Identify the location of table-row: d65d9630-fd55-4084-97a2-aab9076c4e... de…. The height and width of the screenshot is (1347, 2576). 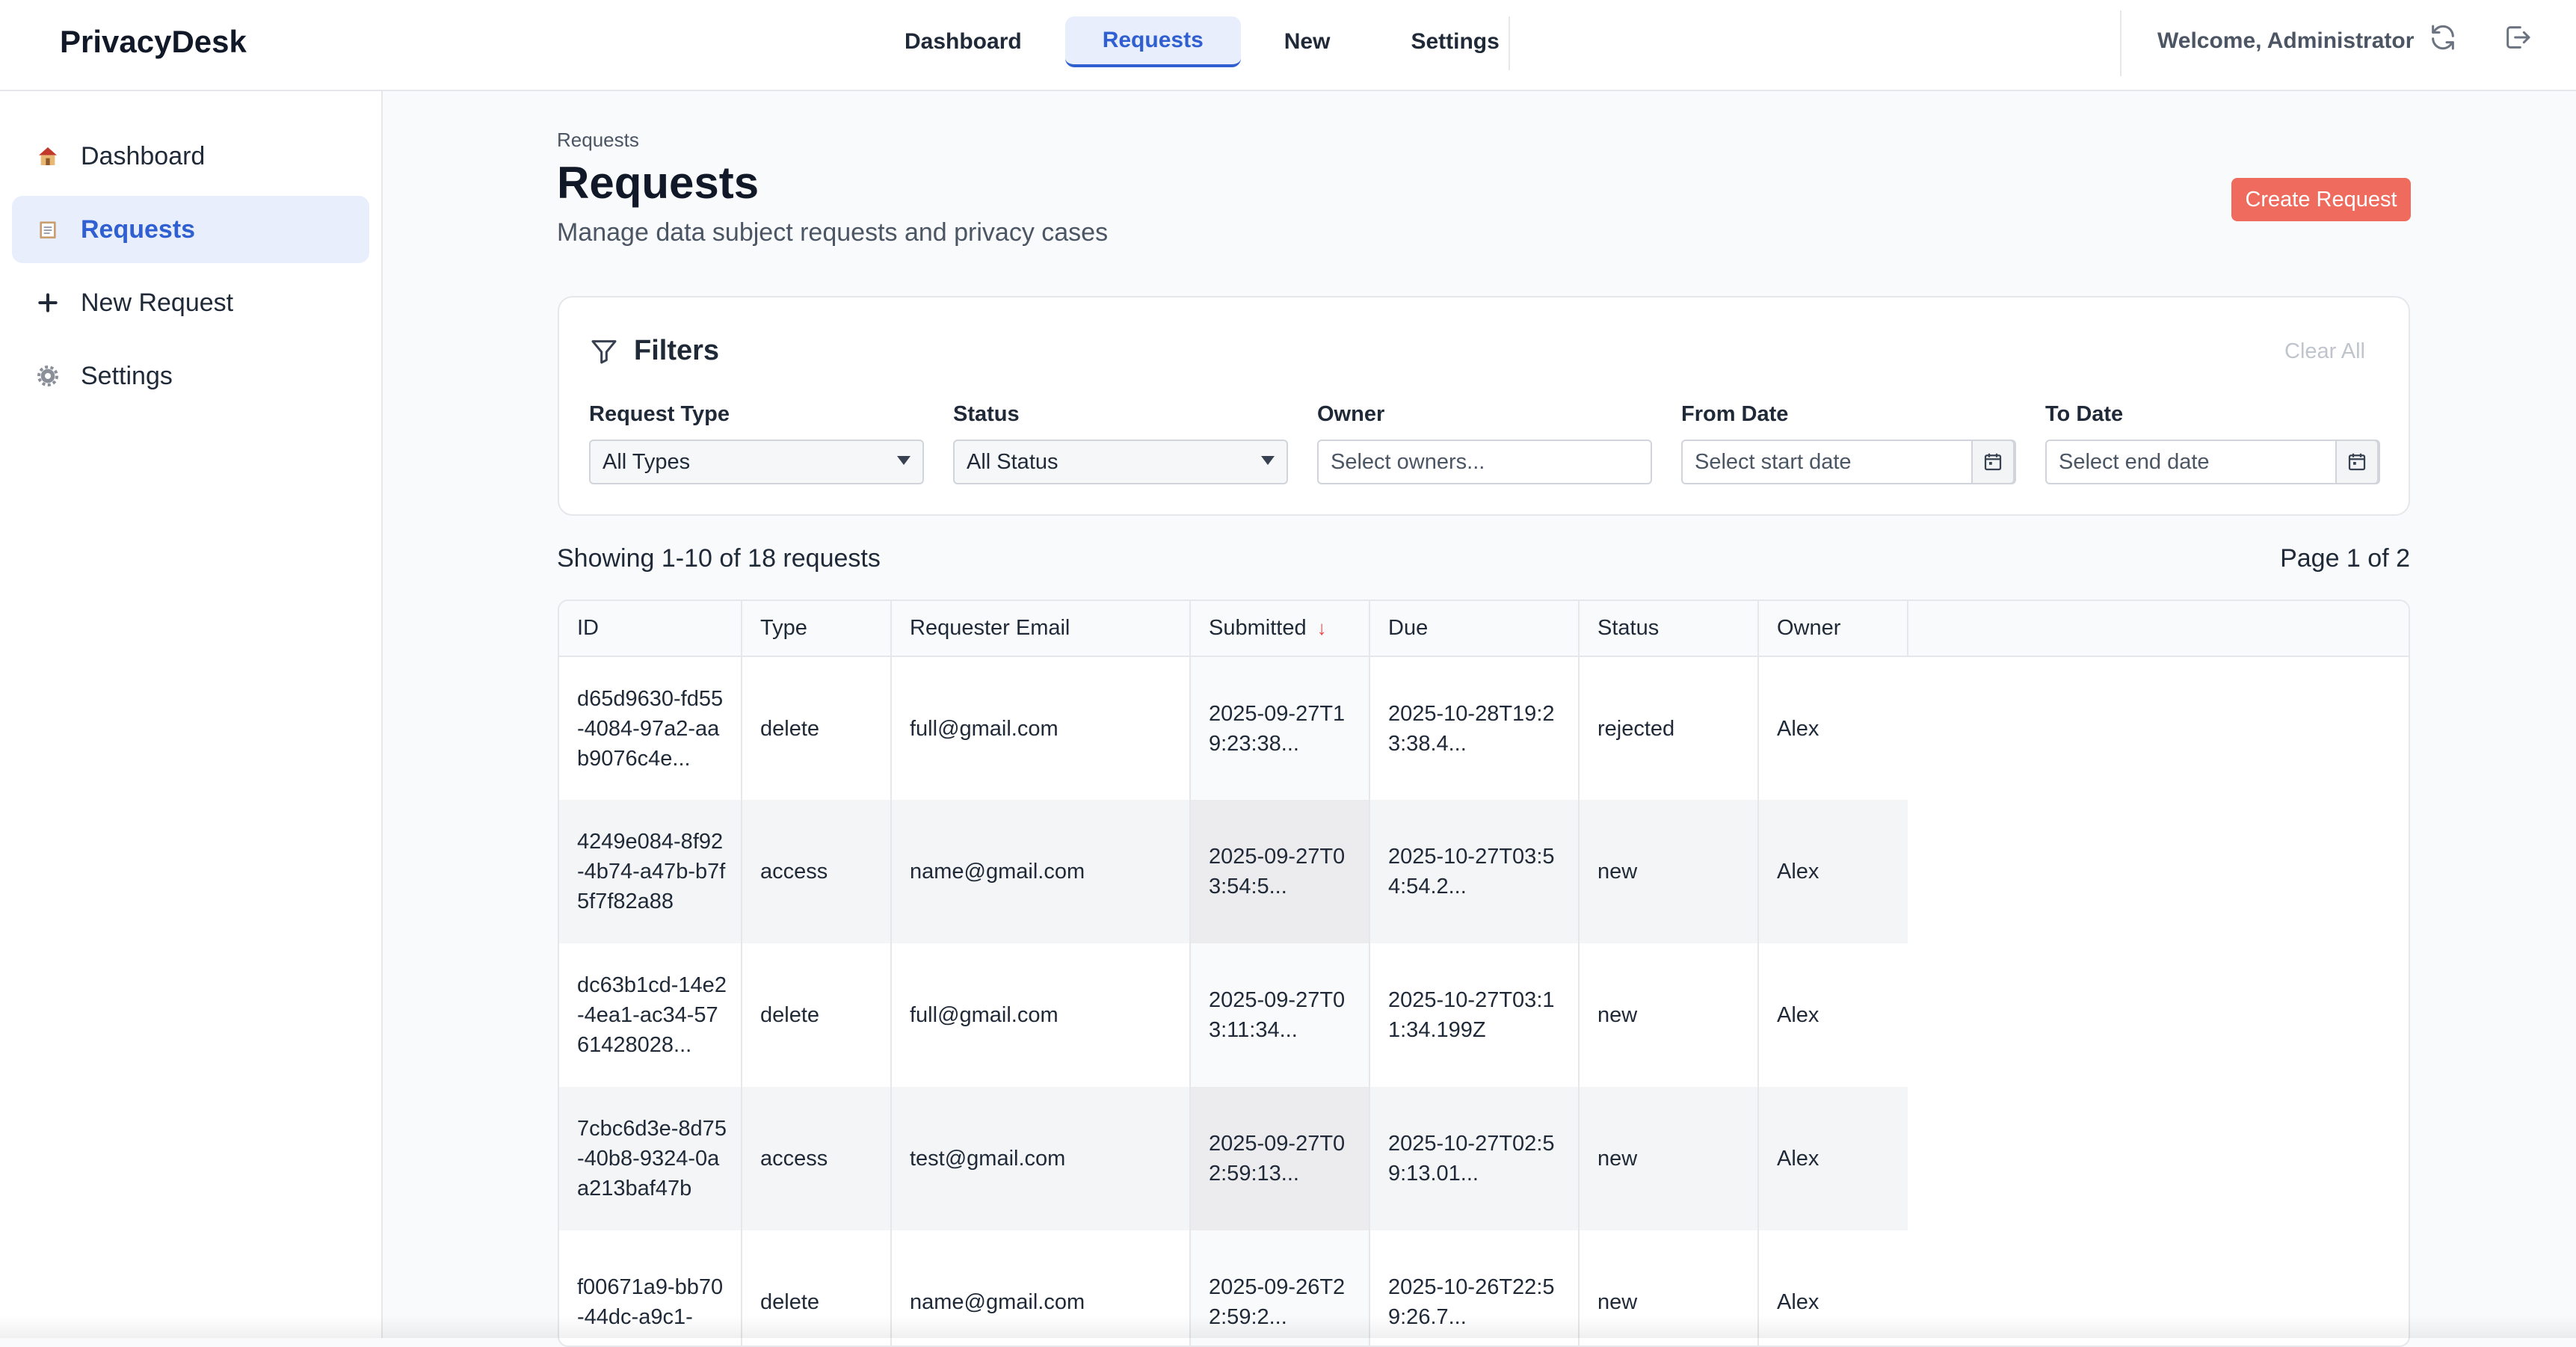
(1484, 728).